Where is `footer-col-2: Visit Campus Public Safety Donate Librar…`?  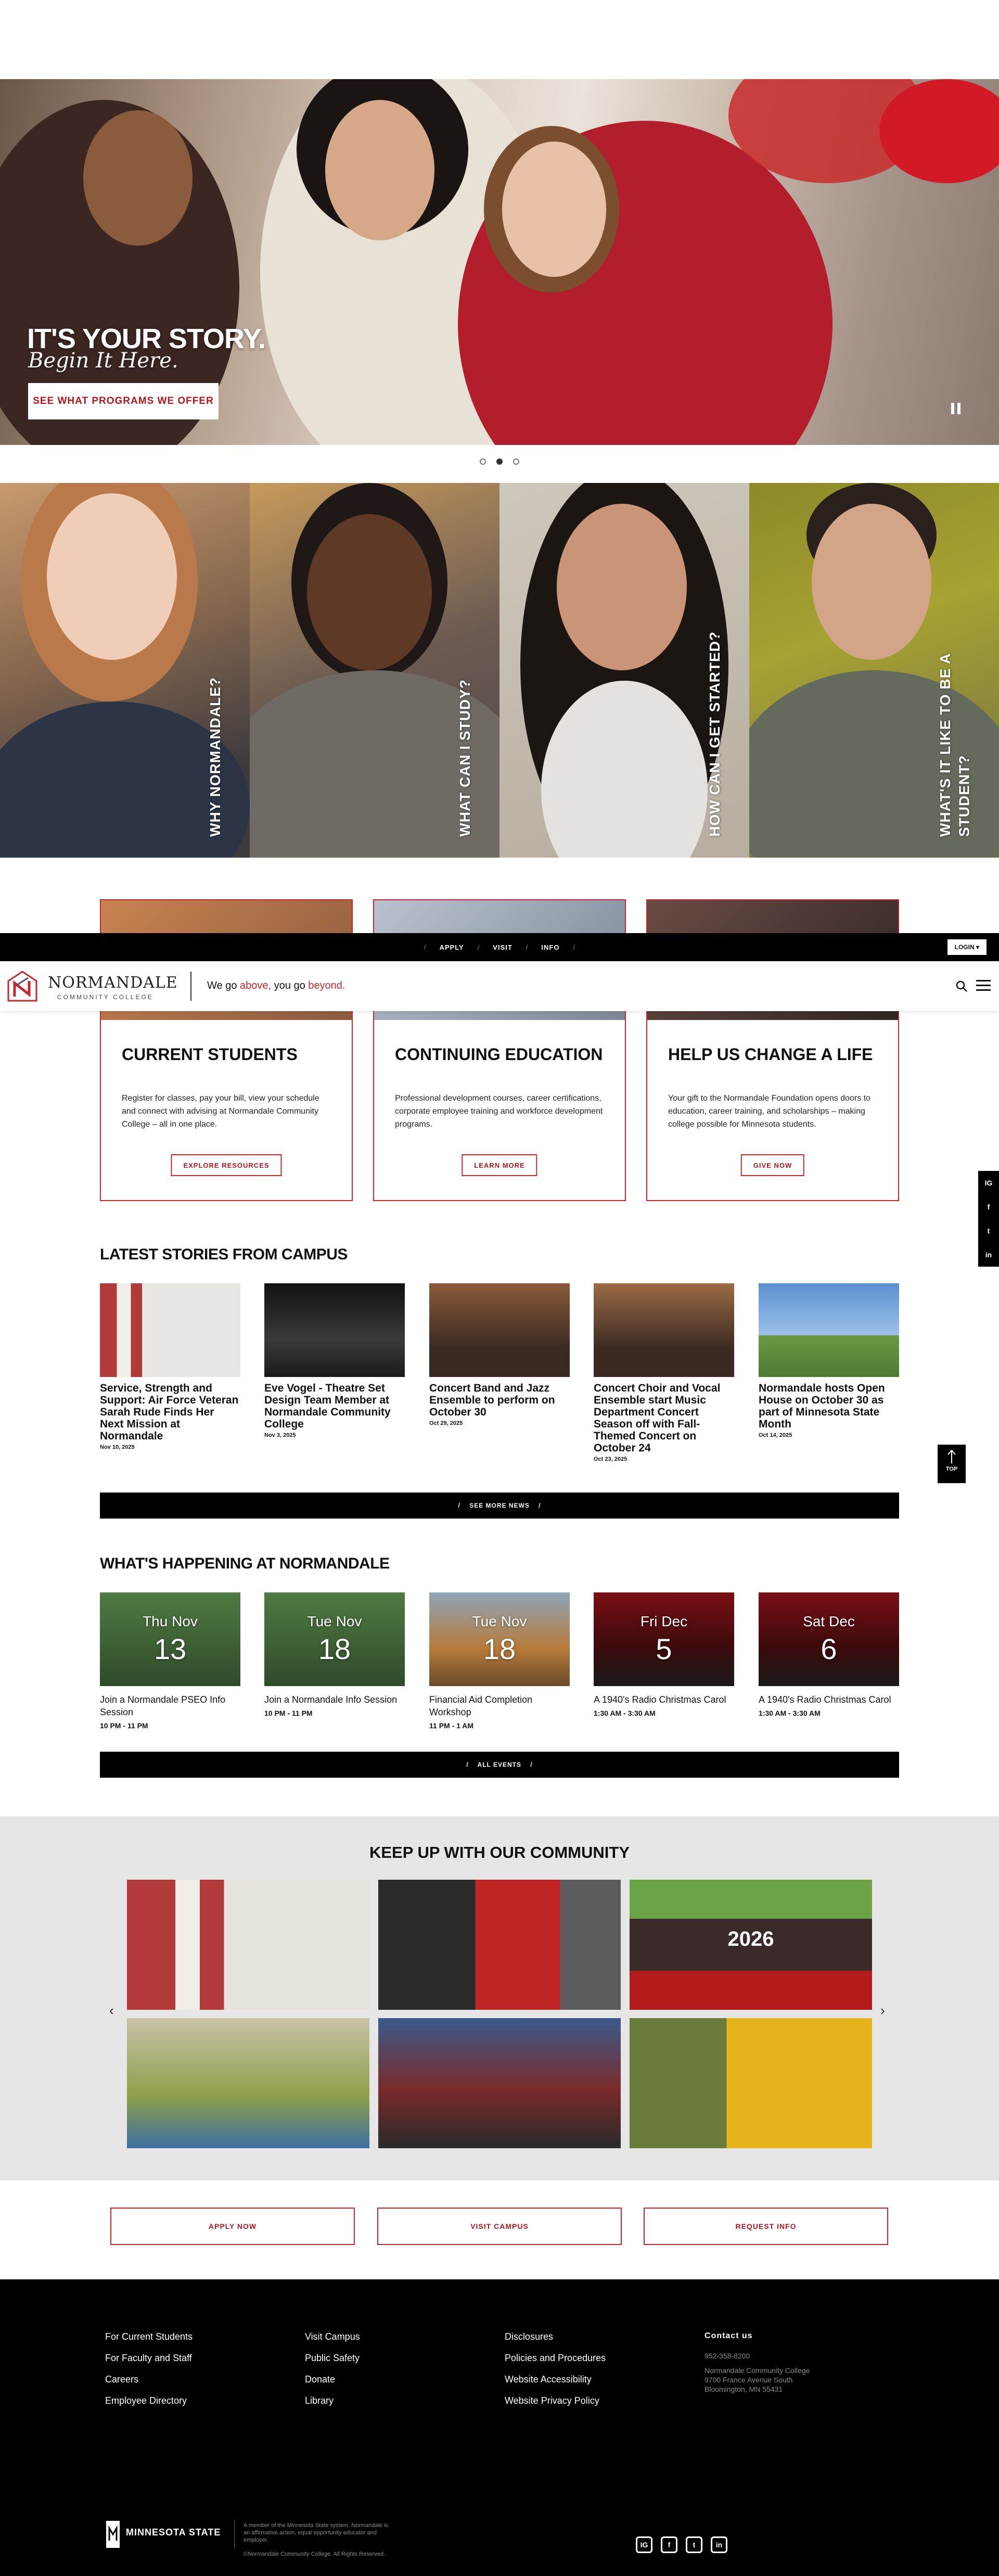
footer-col-2: Visit Campus Public Safety Donate Librar… is located at coordinates (332, 2374).